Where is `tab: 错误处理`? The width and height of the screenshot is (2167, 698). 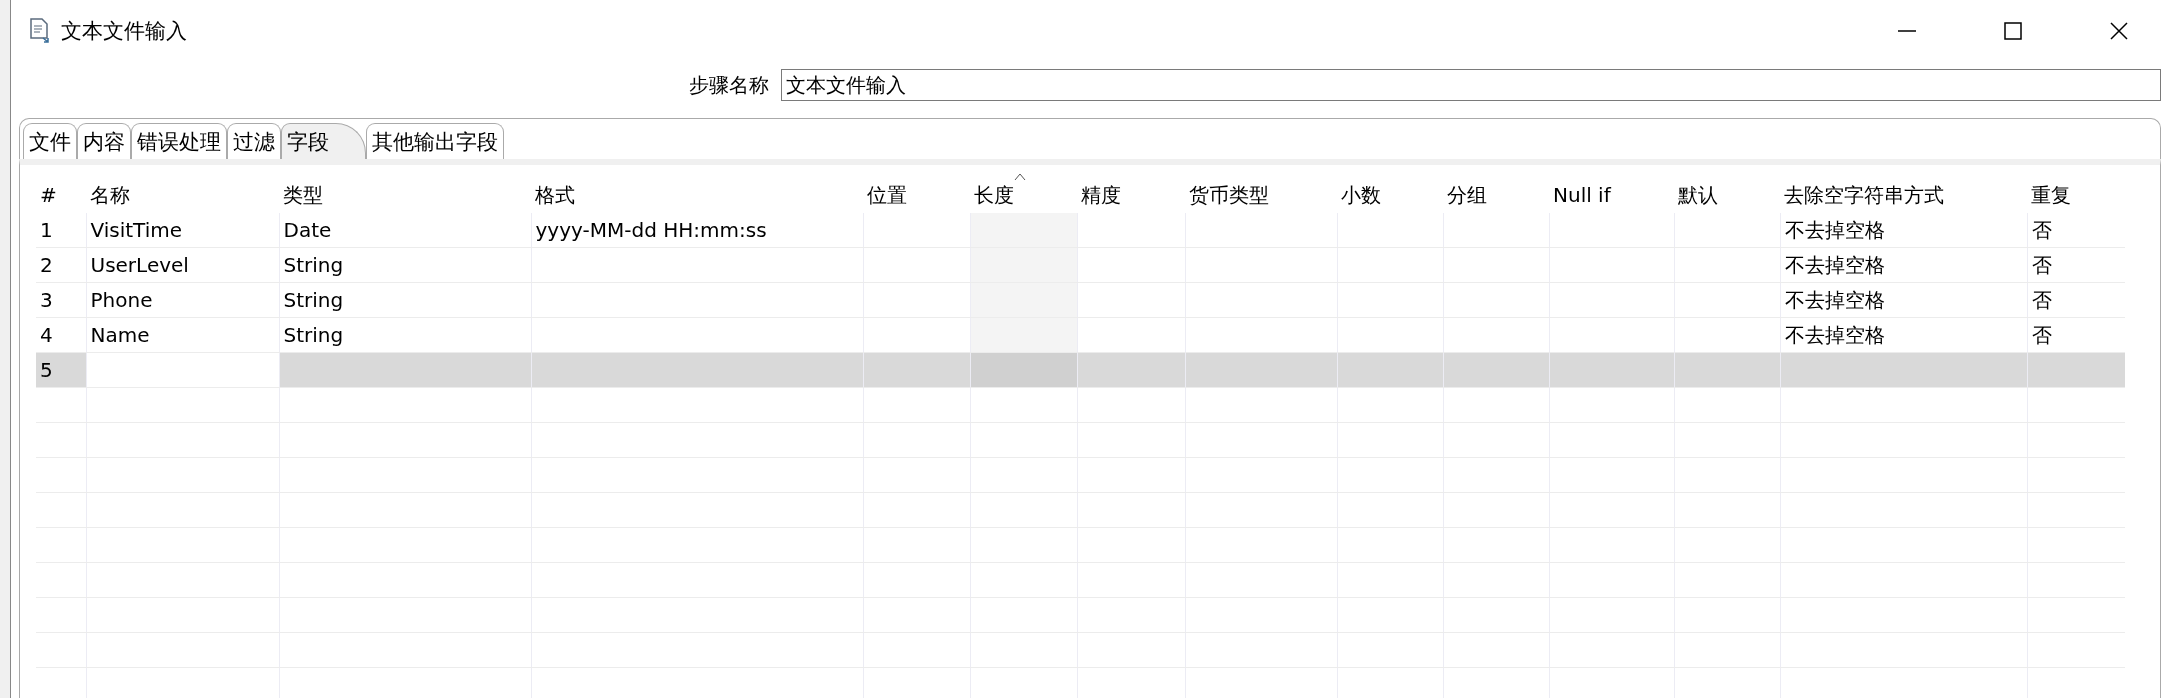
tab: 错误处理 is located at coordinates (179, 141).